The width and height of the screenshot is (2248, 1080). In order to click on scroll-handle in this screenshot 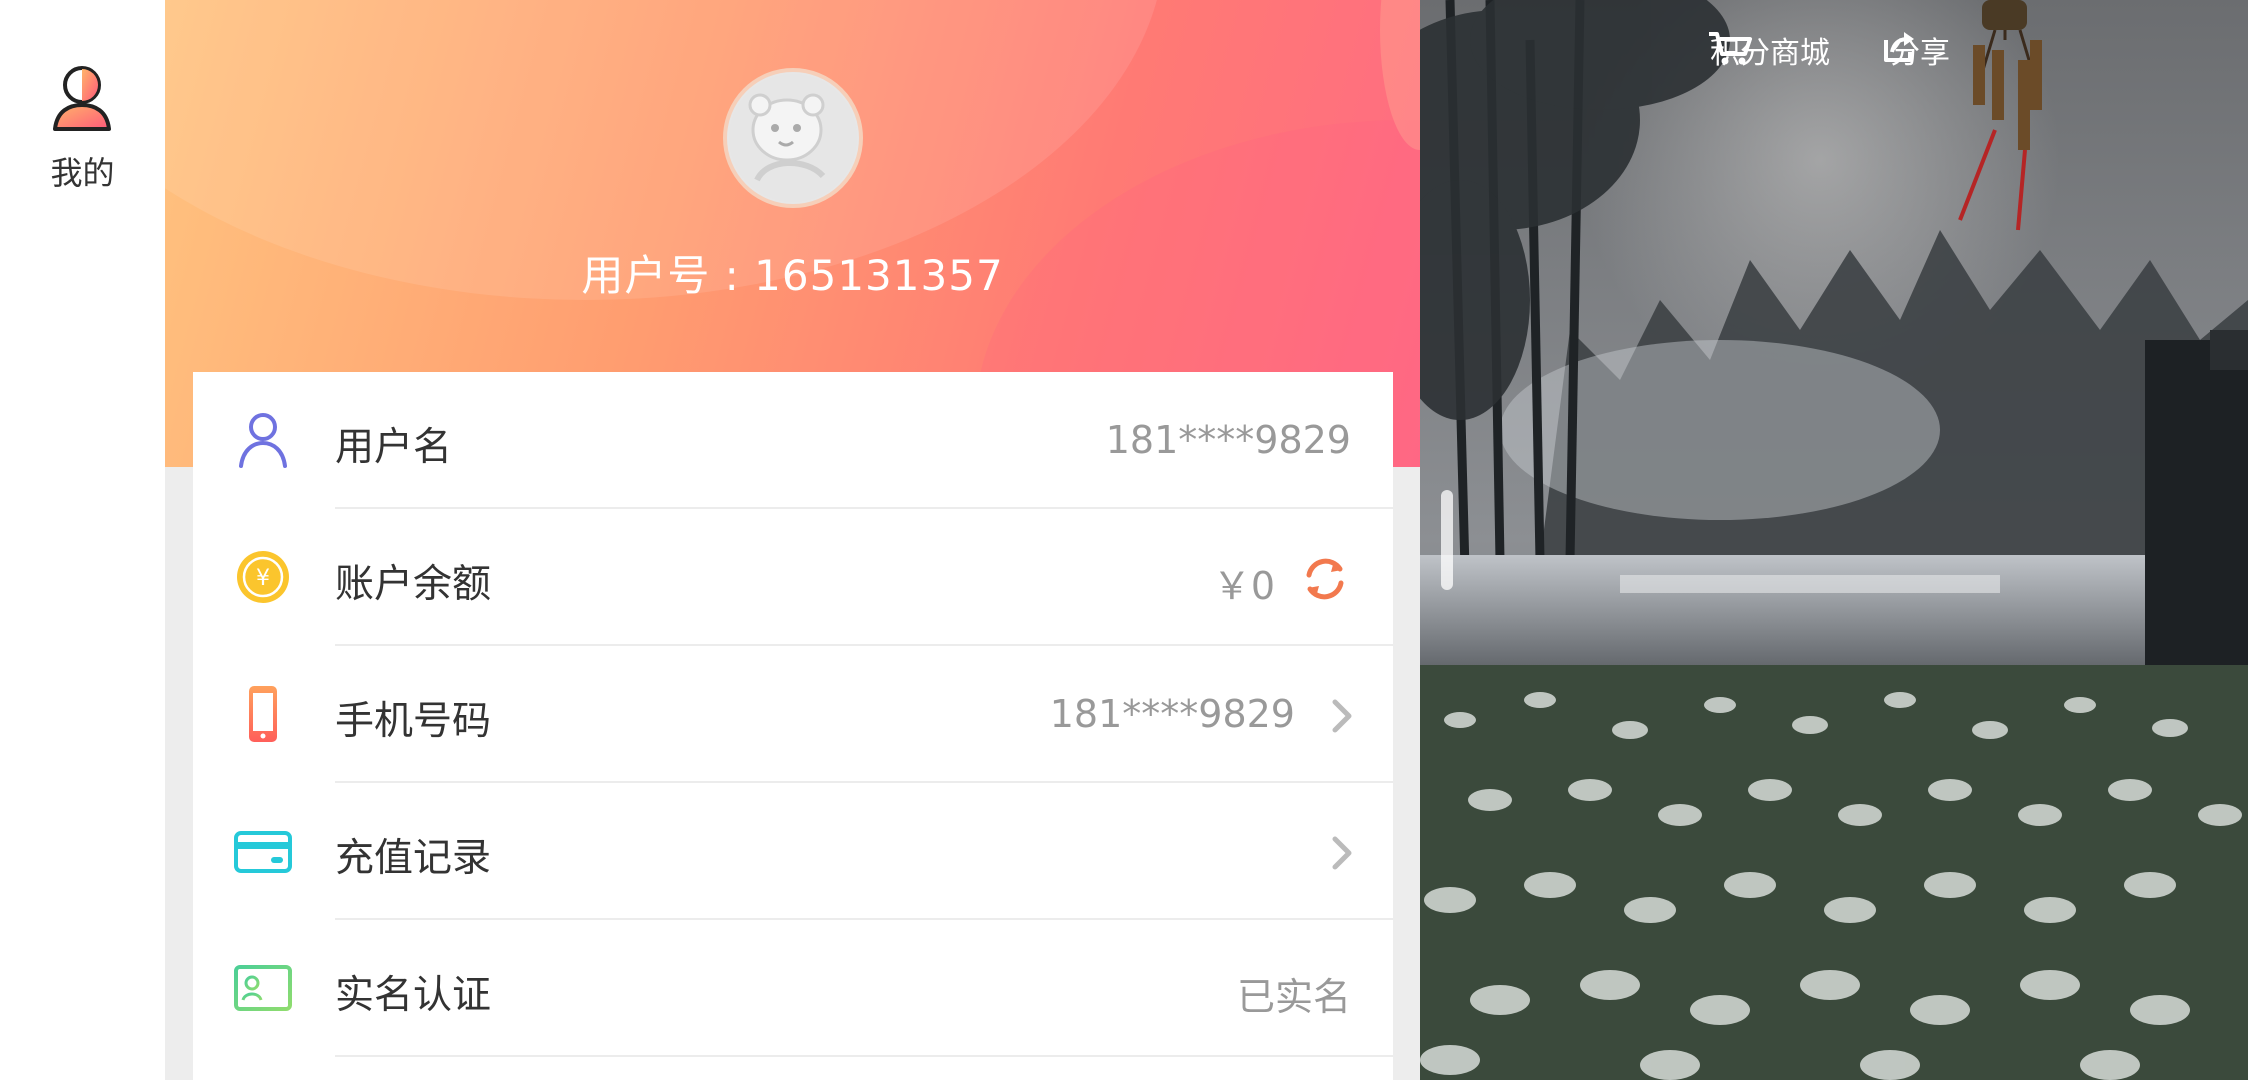, I will do `click(1447, 540)`.